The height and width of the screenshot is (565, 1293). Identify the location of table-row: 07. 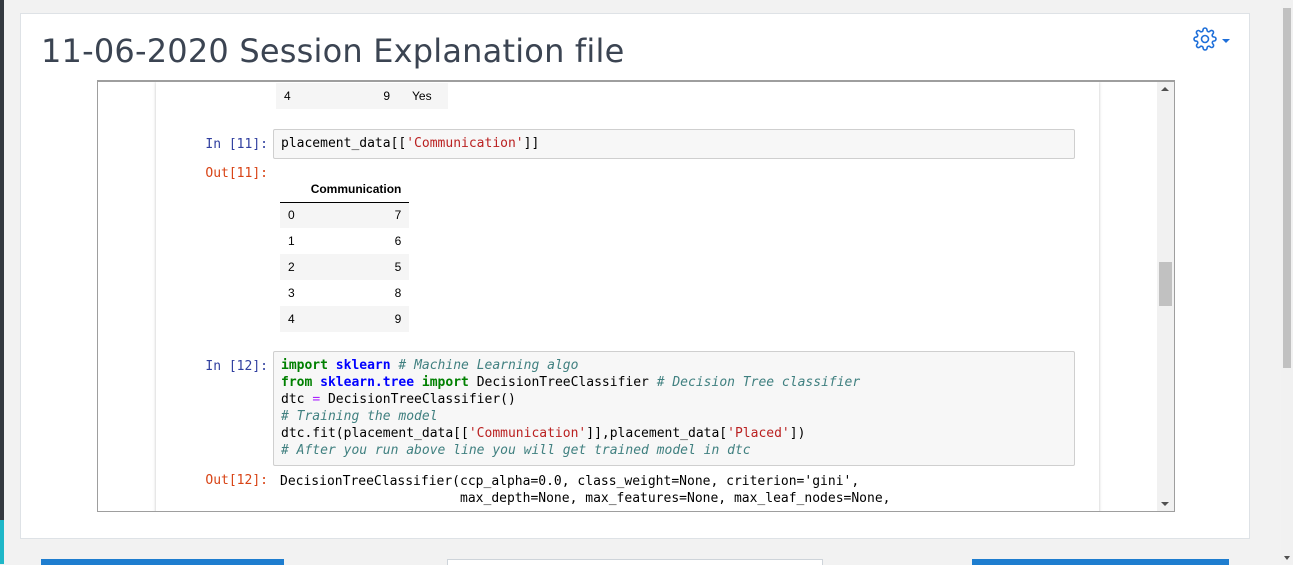
(345, 215).